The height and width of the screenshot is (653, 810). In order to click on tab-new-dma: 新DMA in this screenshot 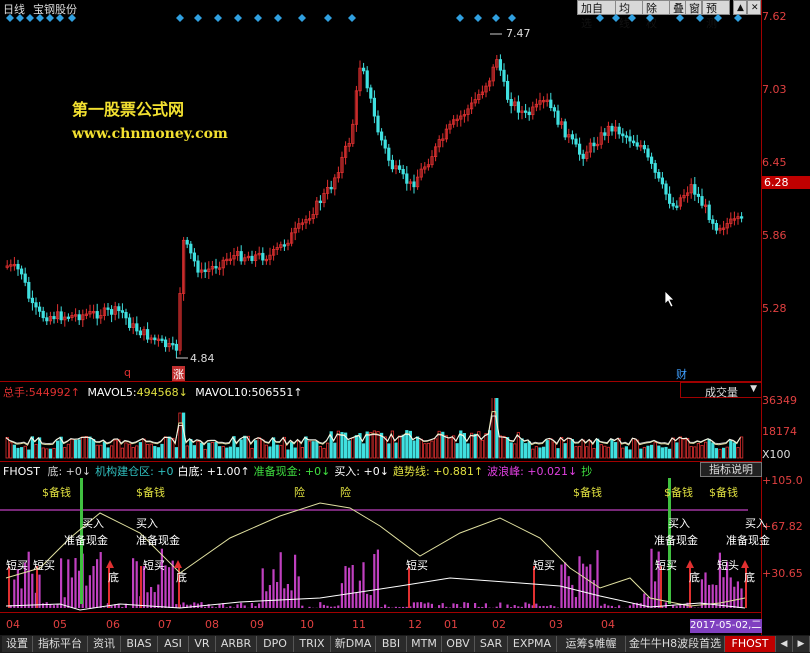, I will do `click(353, 644)`.